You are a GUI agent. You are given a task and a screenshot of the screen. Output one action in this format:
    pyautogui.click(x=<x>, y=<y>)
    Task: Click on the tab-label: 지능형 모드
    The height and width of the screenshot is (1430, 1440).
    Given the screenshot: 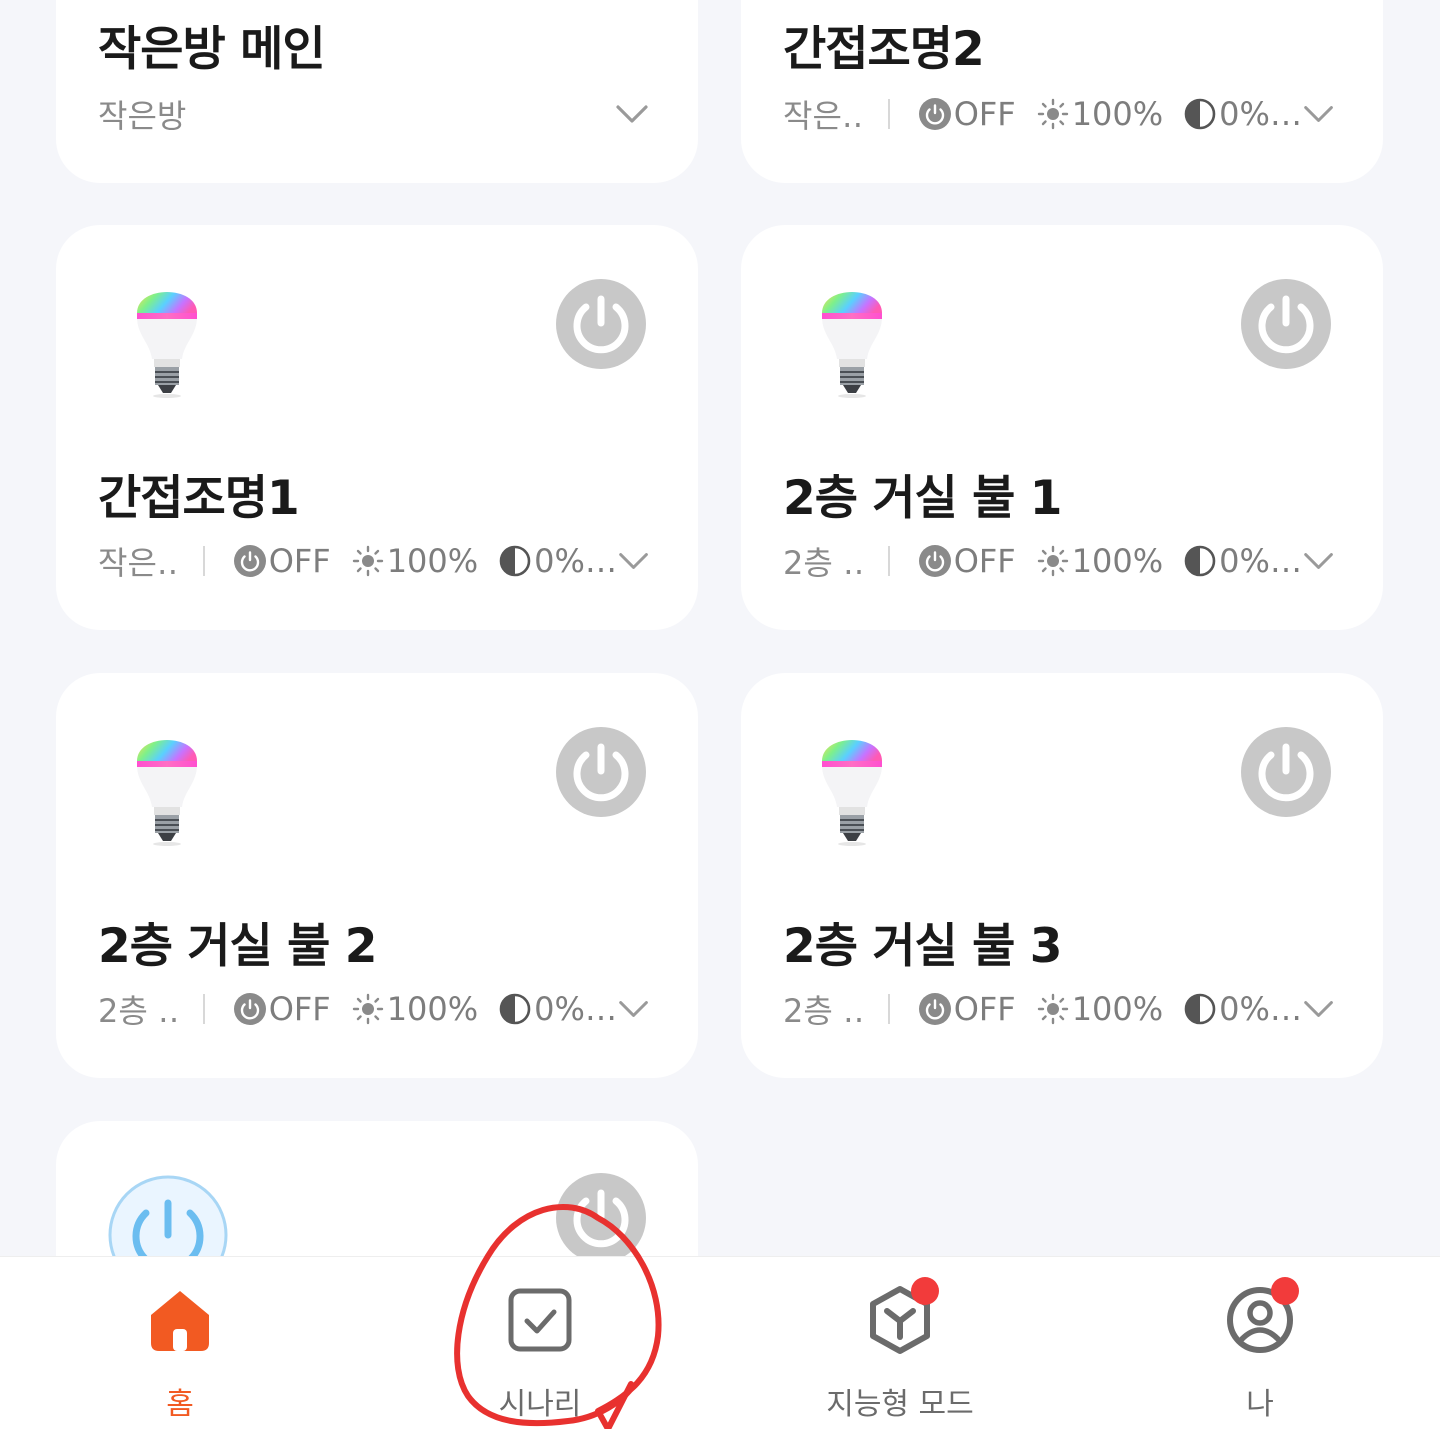 What is the action you would take?
    pyautogui.click(x=900, y=1404)
    